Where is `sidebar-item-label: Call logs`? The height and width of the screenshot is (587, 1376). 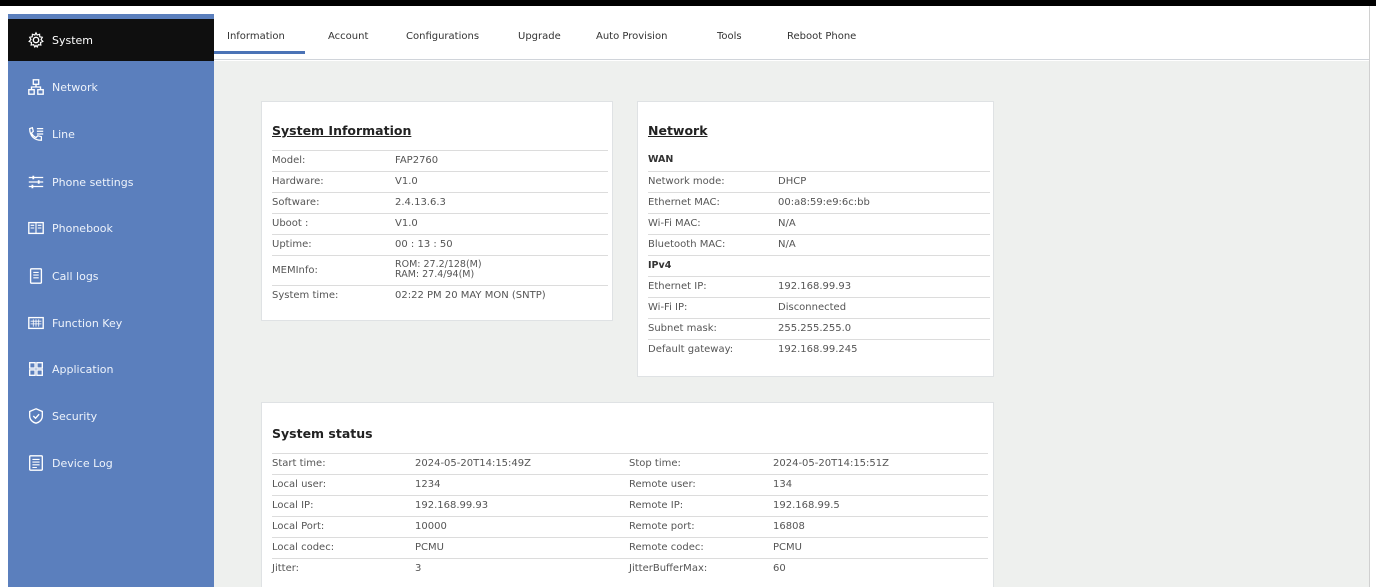 sidebar-item-label: Call logs is located at coordinates (75, 276).